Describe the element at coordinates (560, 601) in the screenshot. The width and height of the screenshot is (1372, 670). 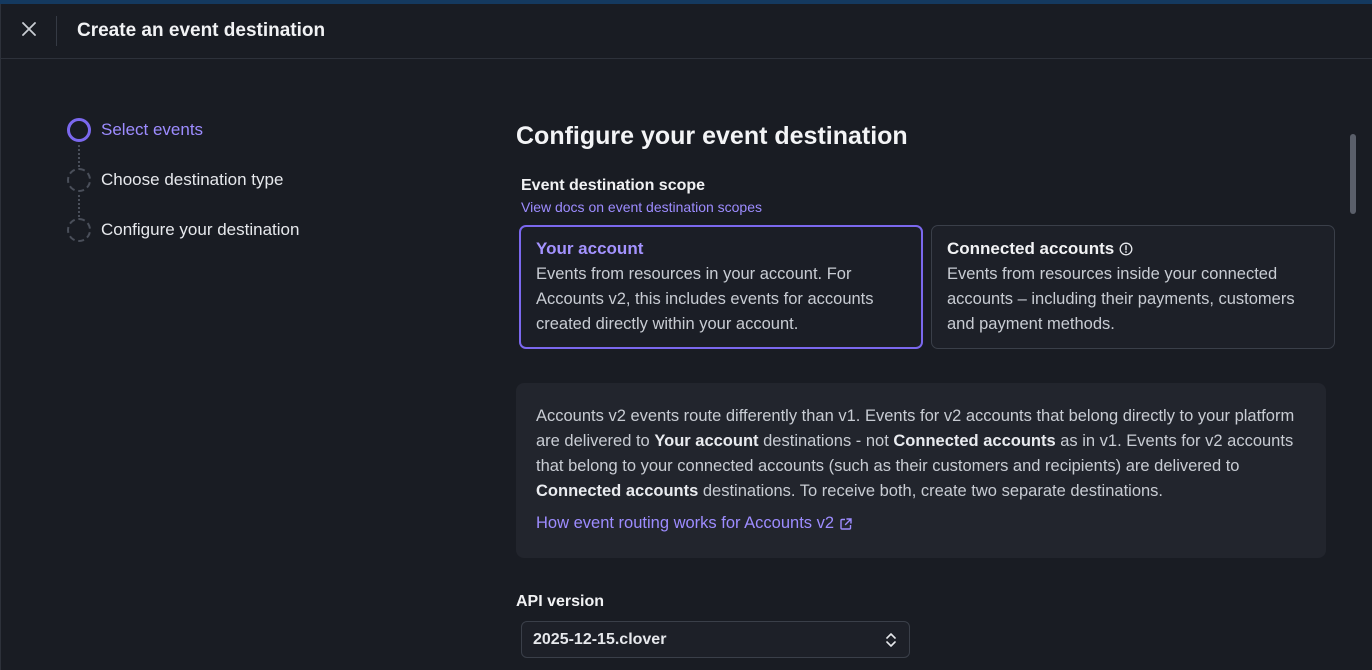
I see `api-version-label: API version` at that location.